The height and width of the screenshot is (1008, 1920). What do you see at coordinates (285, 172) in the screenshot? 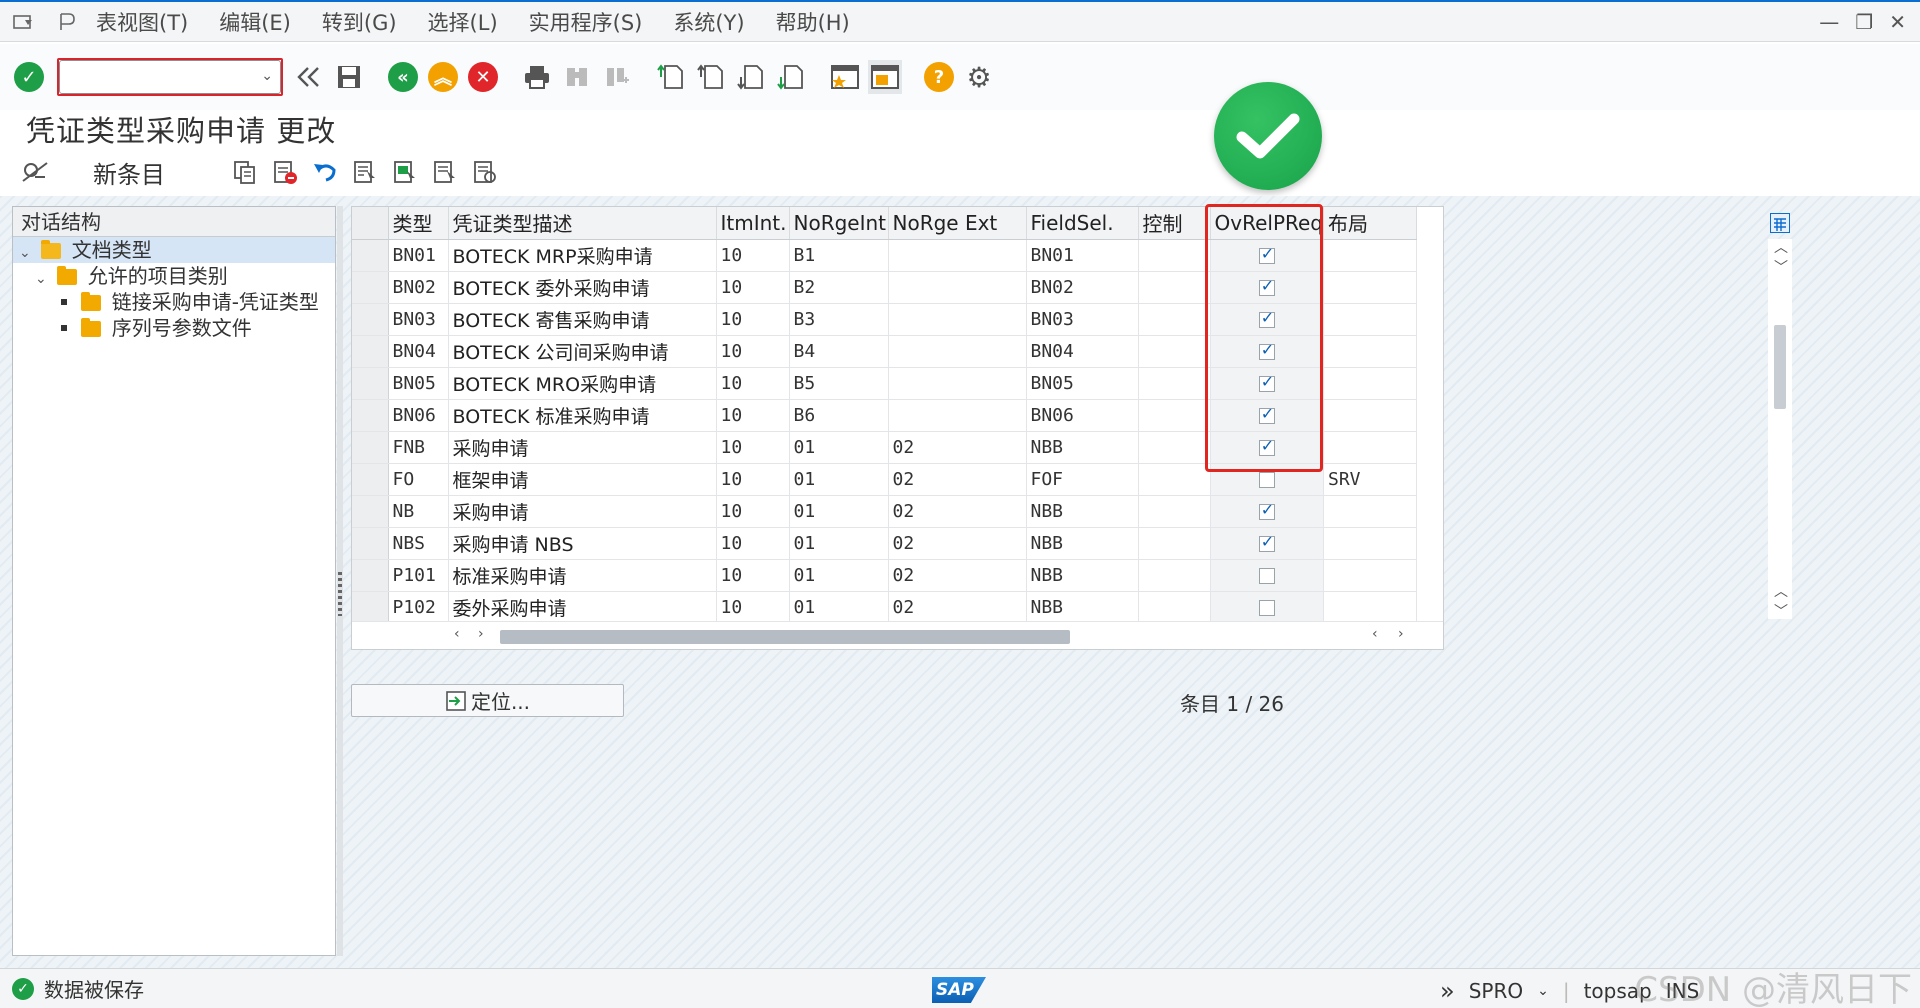
I see `delete-button` at bounding box center [285, 172].